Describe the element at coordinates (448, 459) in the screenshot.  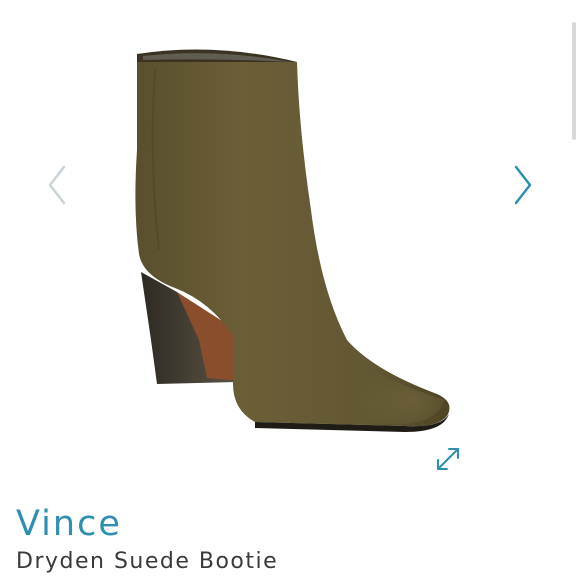
I see `expand-arrows-icon` at that location.